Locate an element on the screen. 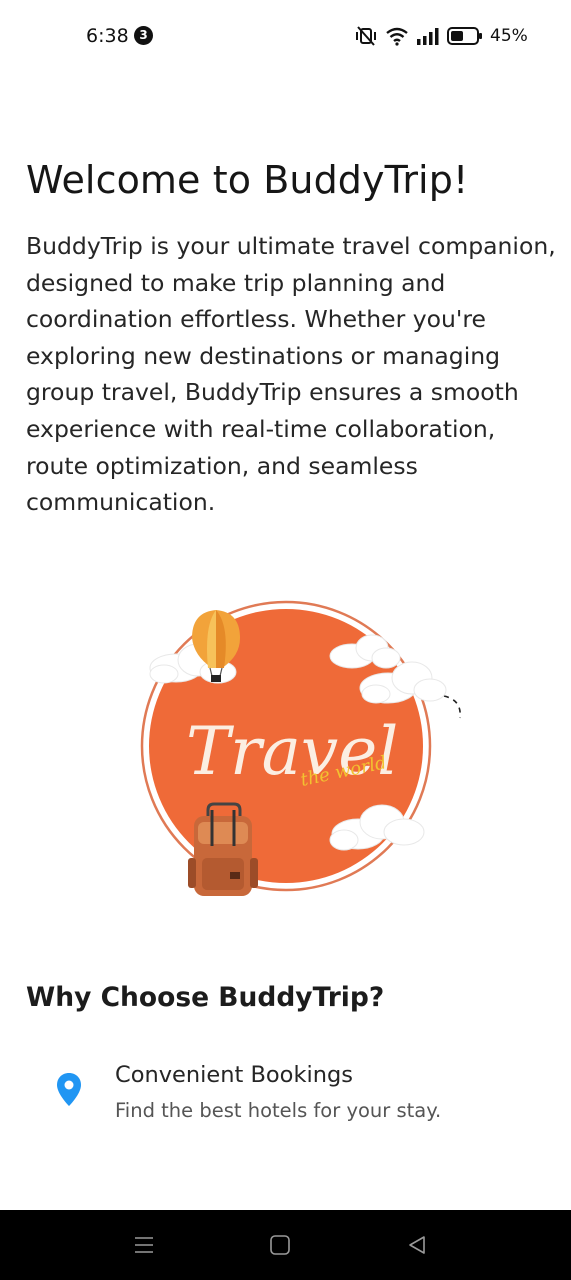  menu-icon is located at coordinates (144, 1245).